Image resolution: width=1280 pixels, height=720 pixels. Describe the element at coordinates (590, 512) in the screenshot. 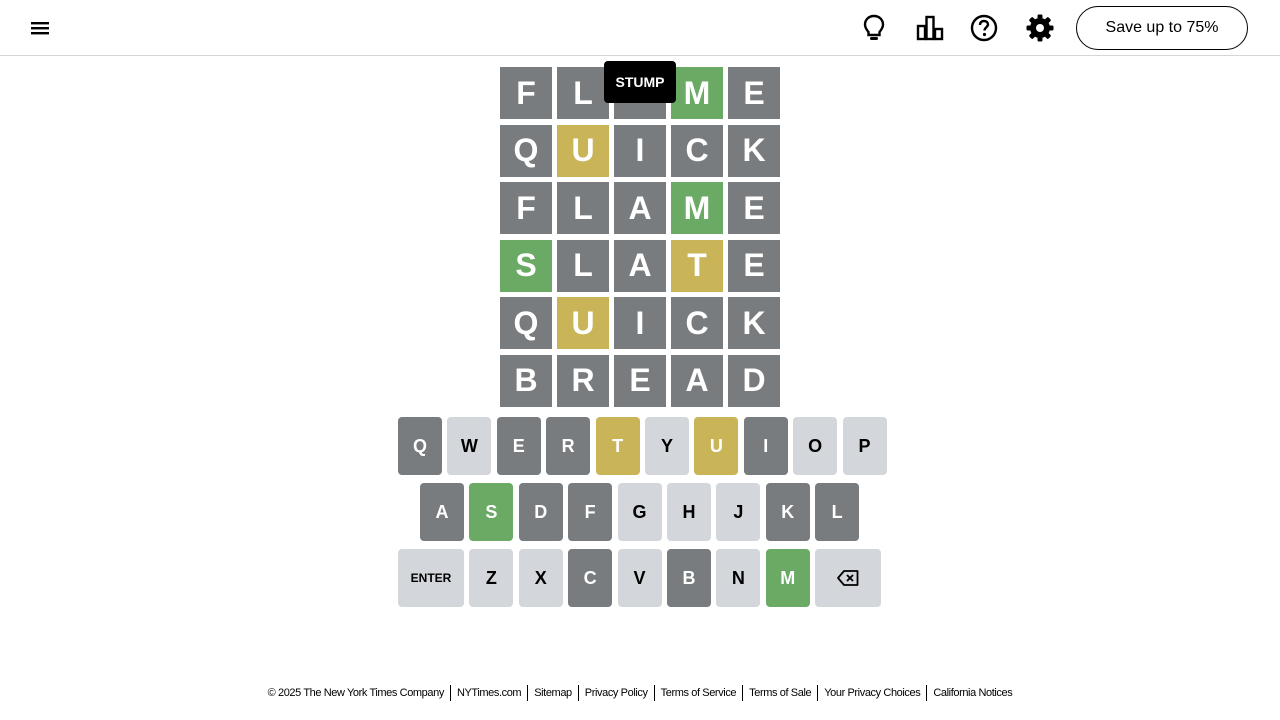

I see `key-f: F` at that location.